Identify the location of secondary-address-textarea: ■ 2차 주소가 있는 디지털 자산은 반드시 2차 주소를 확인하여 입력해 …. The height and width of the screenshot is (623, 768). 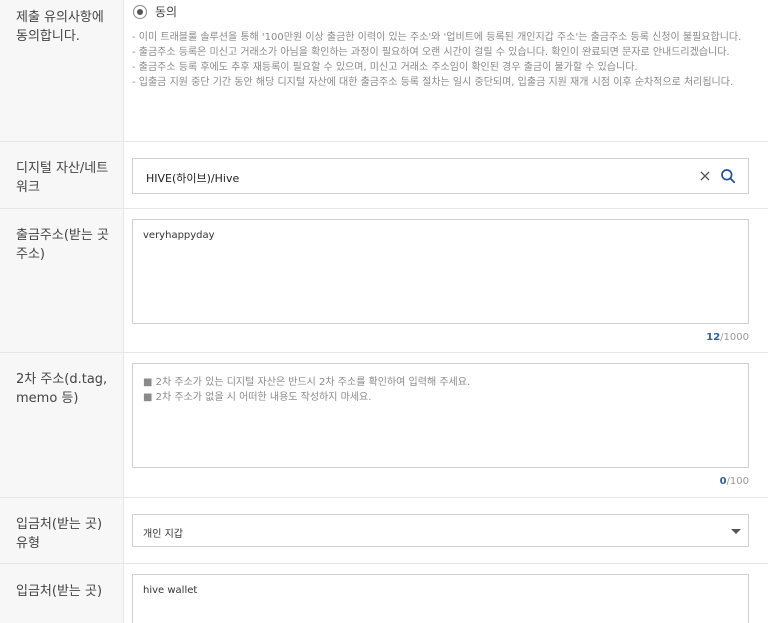
(440, 415).